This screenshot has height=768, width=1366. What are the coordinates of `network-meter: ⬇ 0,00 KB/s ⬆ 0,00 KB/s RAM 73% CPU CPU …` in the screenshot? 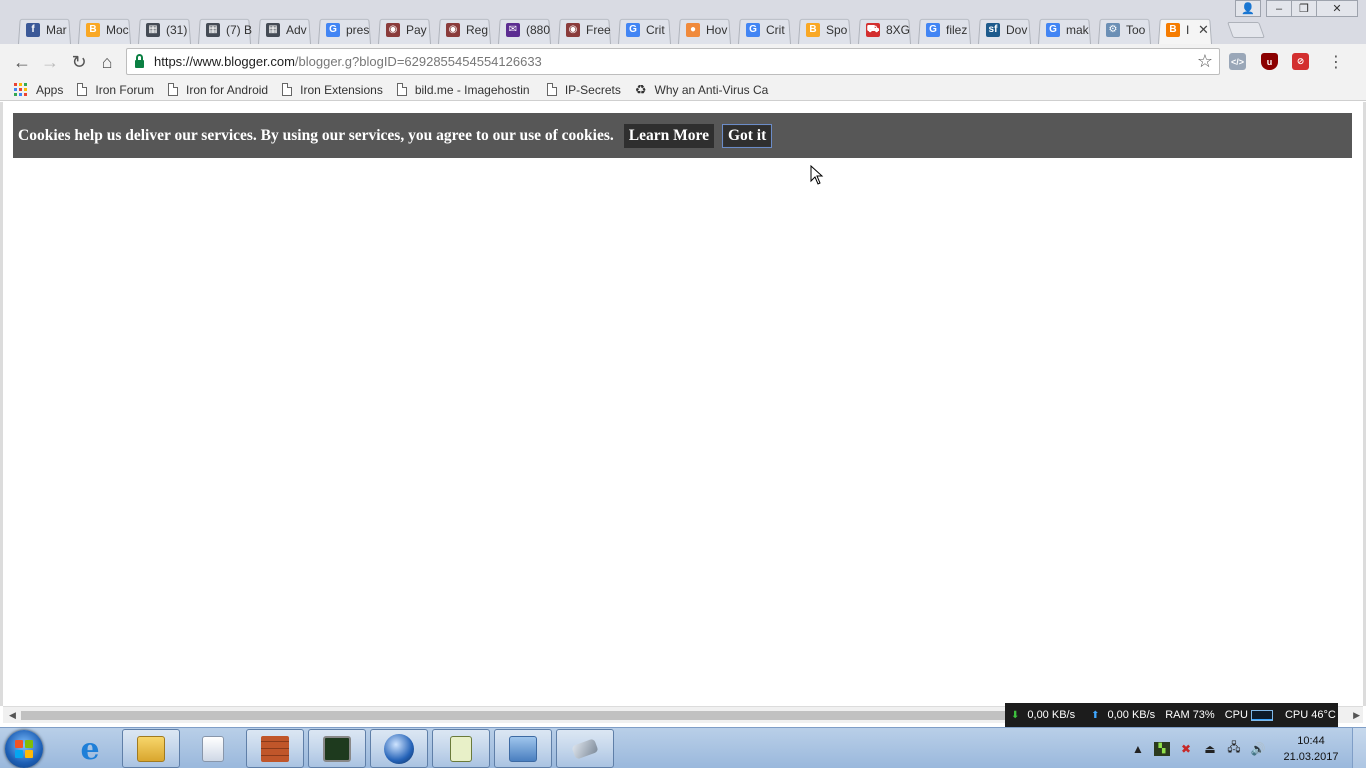 It's located at (1171, 715).